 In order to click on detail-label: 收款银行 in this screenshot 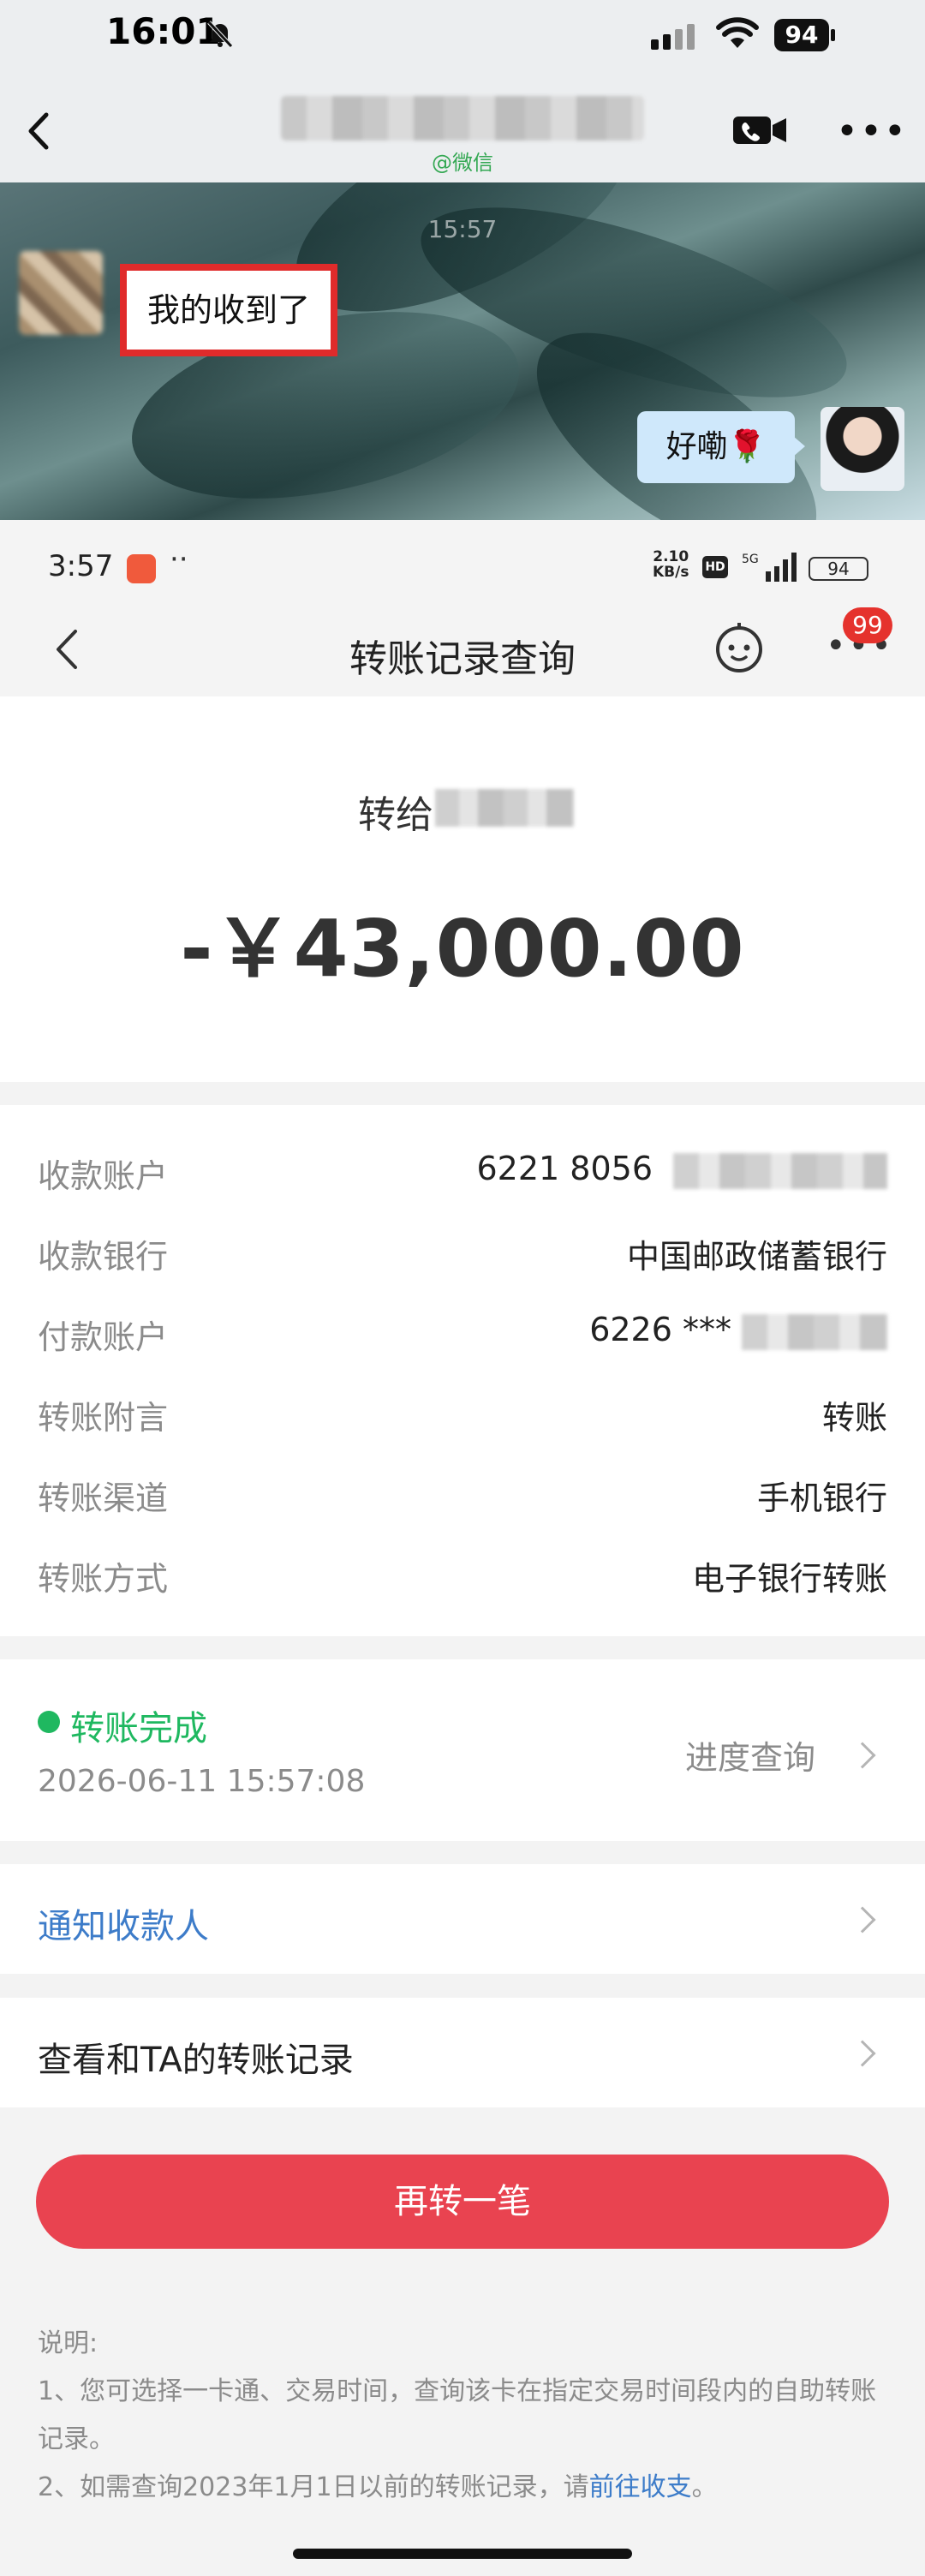, I will do `click(104, 1257)`.